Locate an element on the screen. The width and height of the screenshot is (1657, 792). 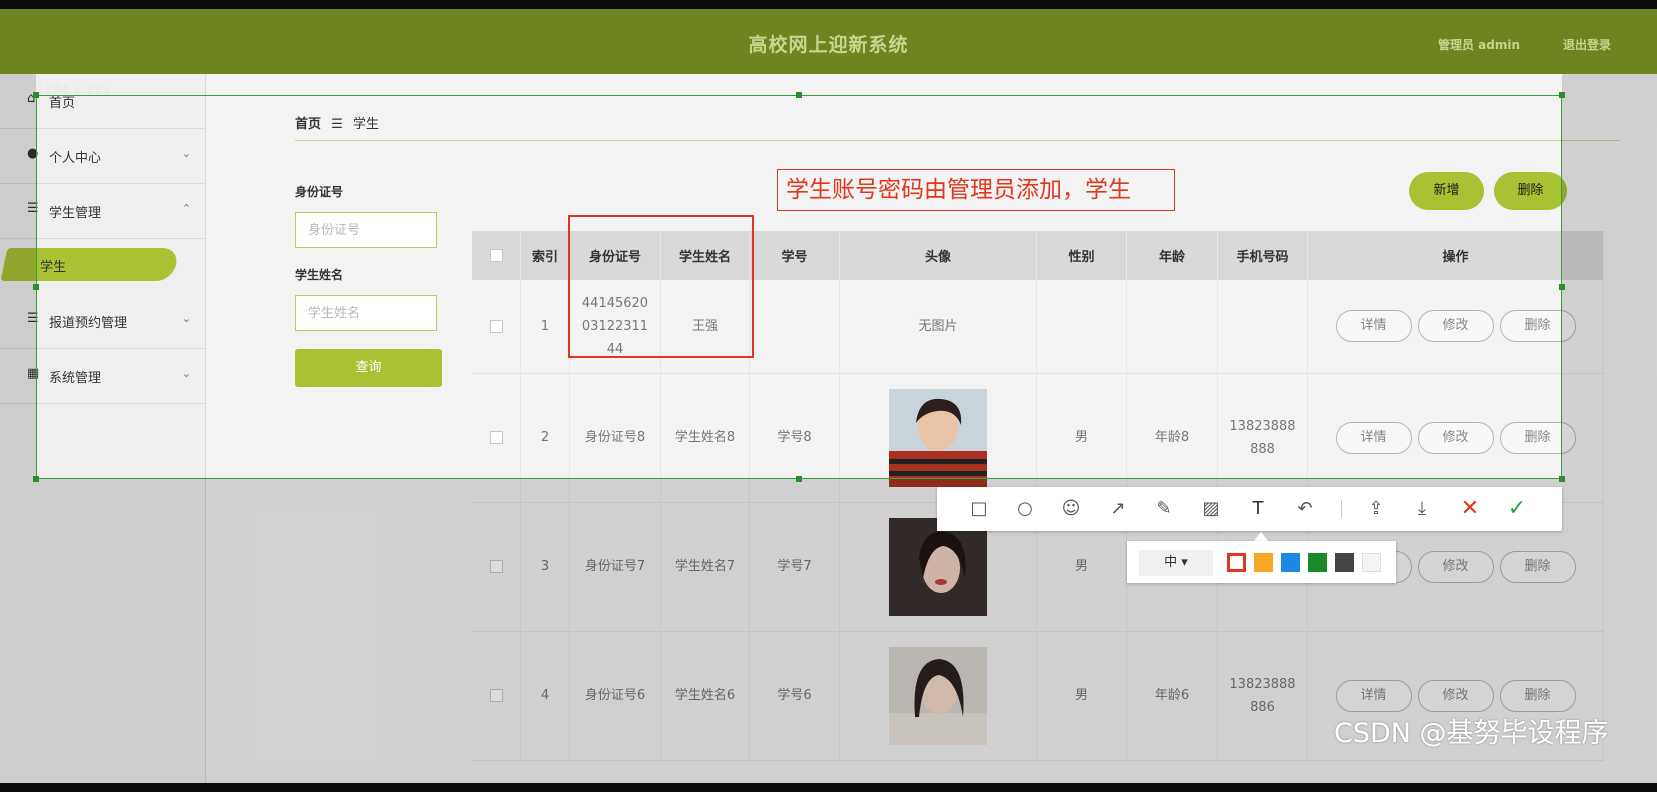
share-icon: ⇪ is located at coordinates (1376, 509).